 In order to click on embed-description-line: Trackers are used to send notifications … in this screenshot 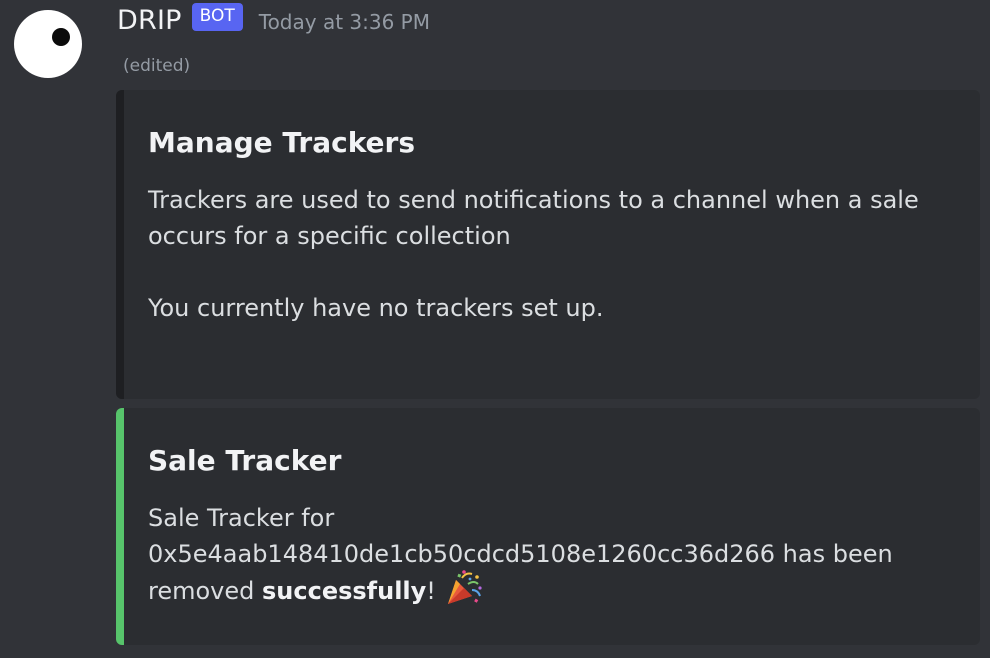, I will do `click(533, 218)`.